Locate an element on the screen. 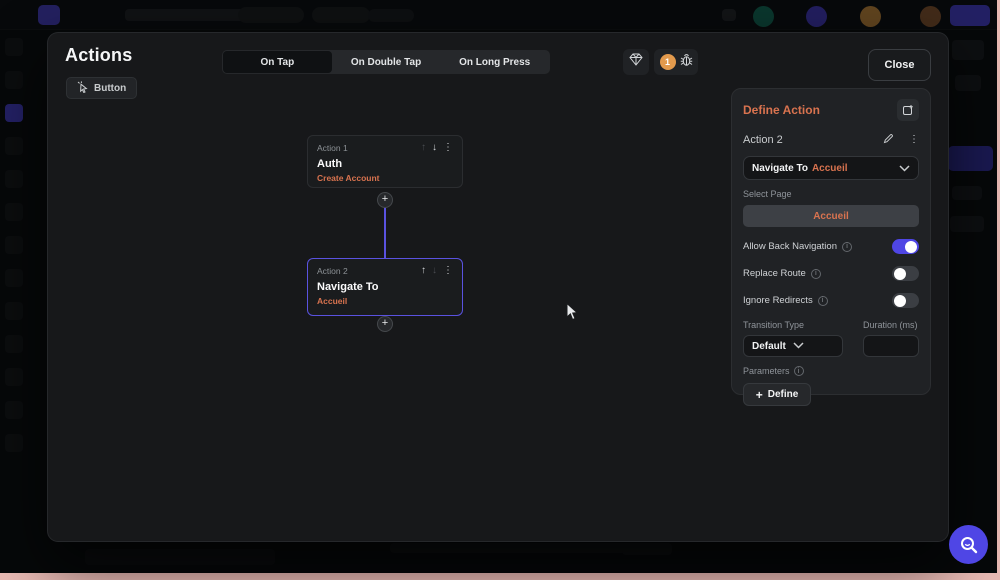 The image size is (1000, 580). bug-icon is located at coordinates (686, 62).